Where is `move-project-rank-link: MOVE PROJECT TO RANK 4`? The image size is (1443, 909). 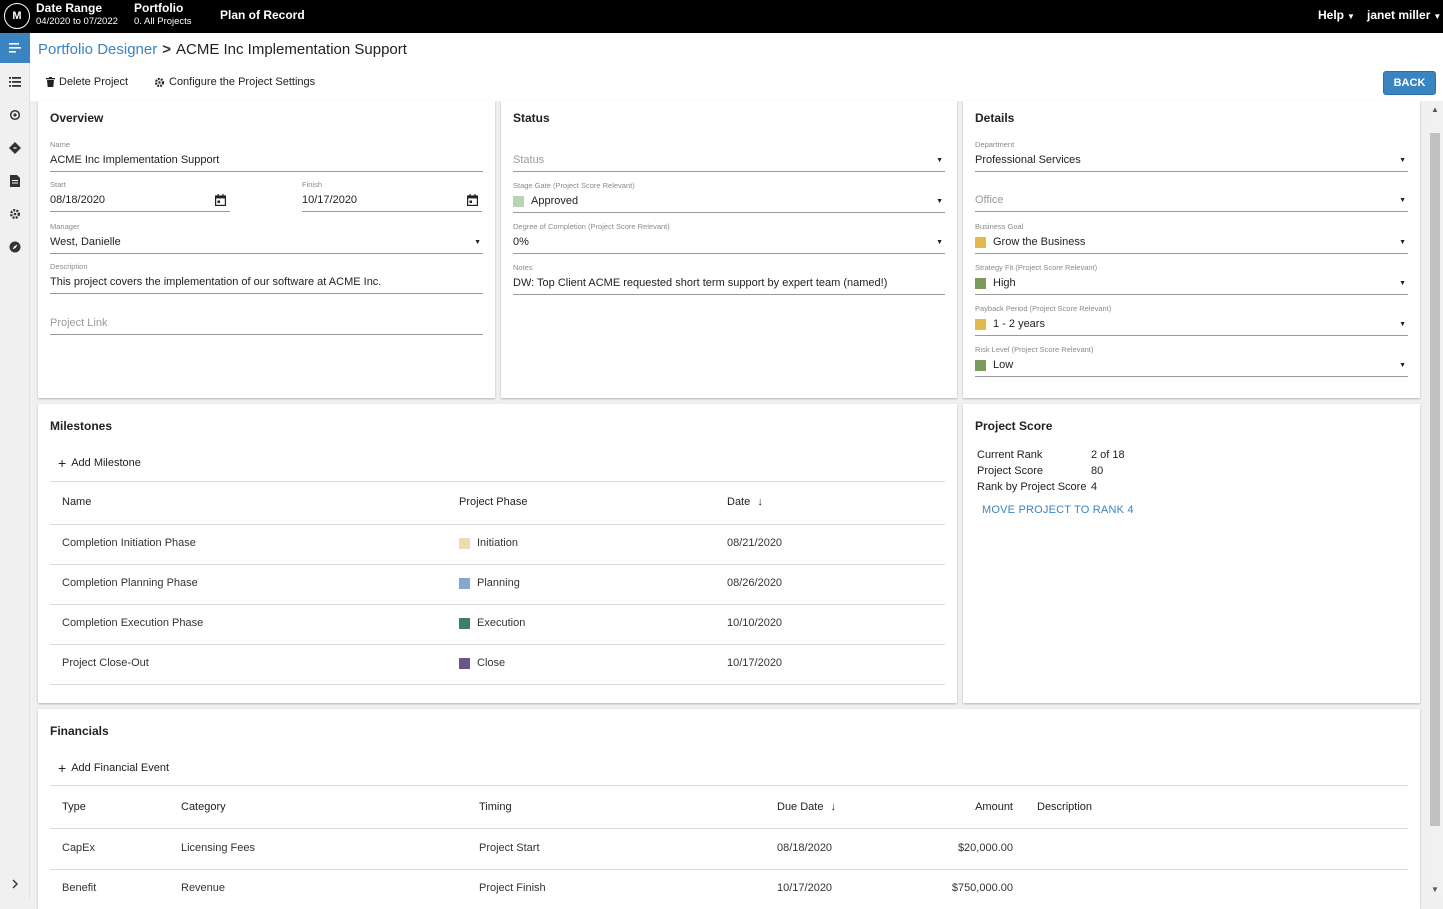
move-project-rank-link: MOVE PROJECT TO RANK 4 is located at coordinates (1058, 510).